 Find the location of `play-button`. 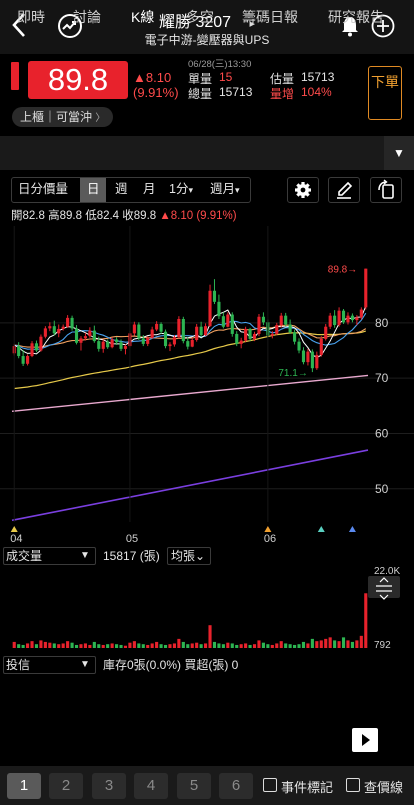

play-button is located at coordinates (365, 740).